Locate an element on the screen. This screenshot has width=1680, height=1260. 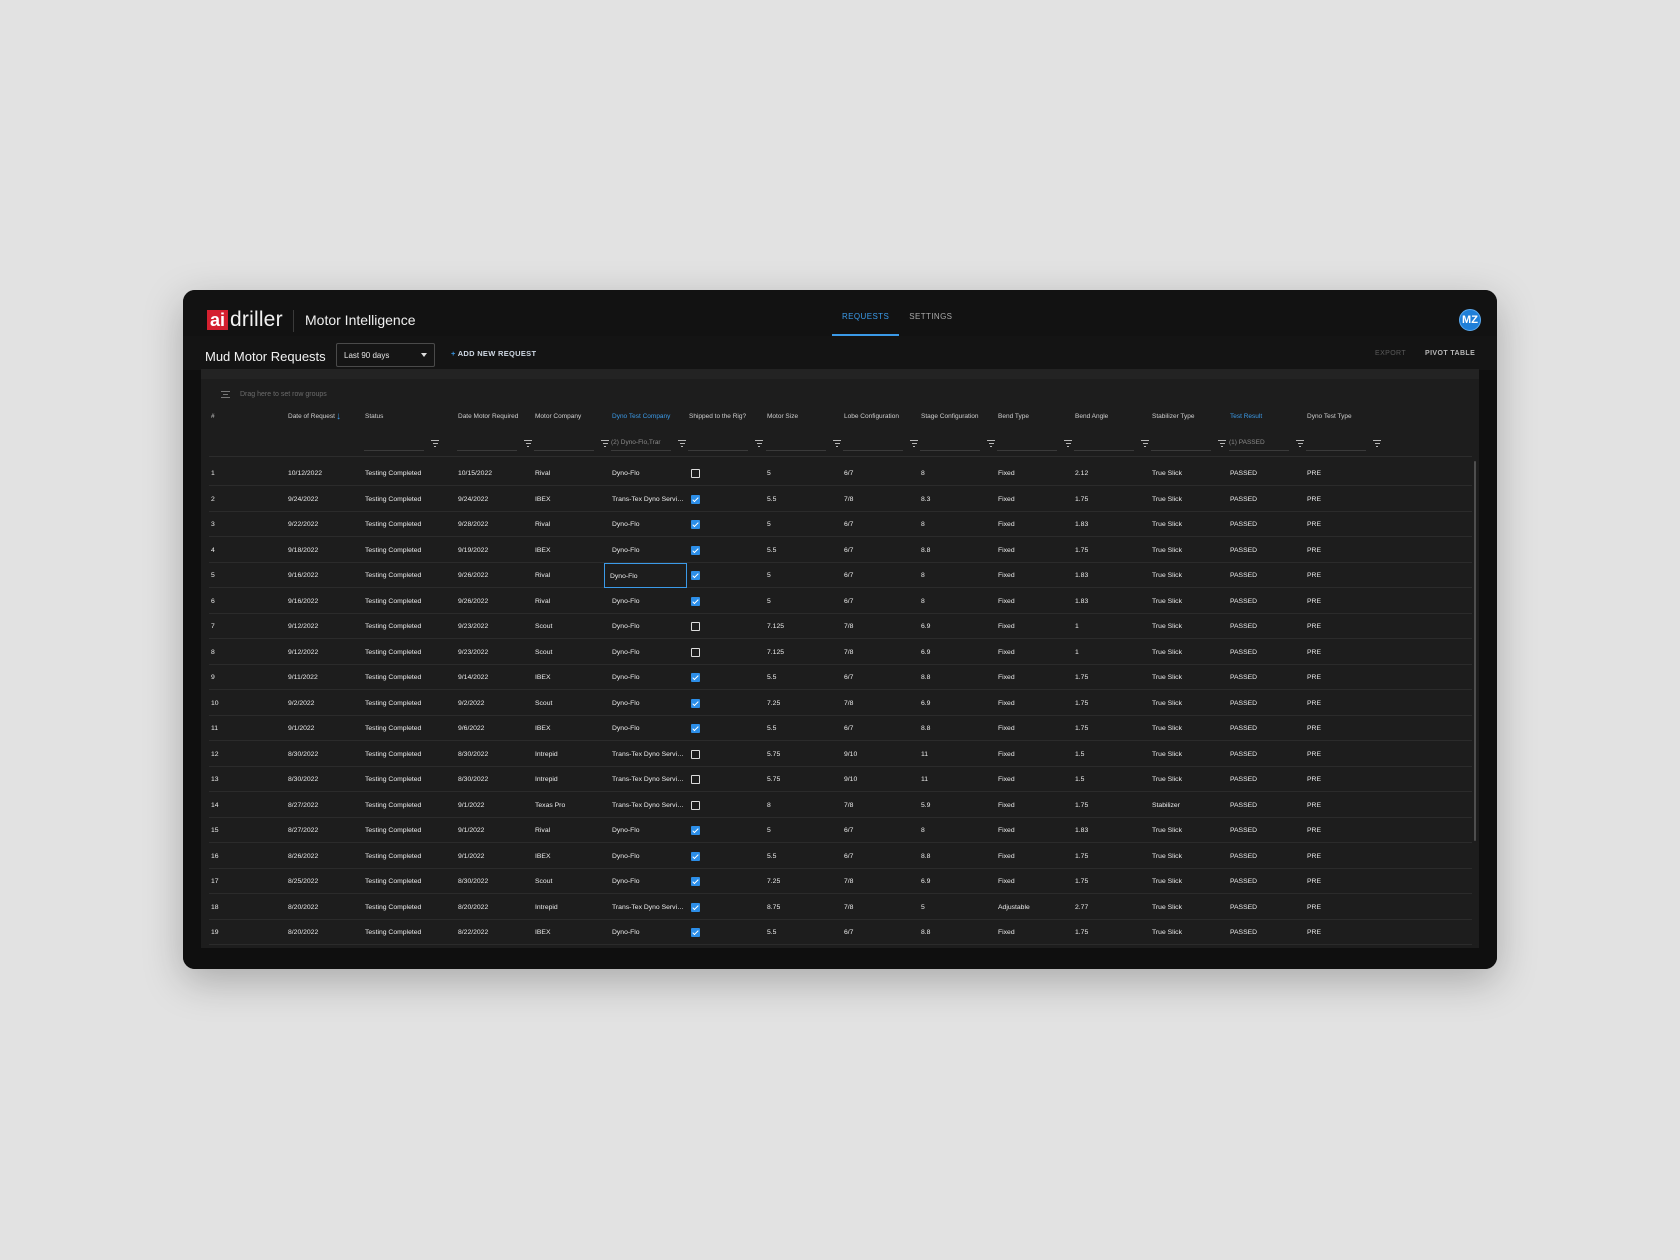
cell-row-number: 11 is located at coordinates (247, 728).